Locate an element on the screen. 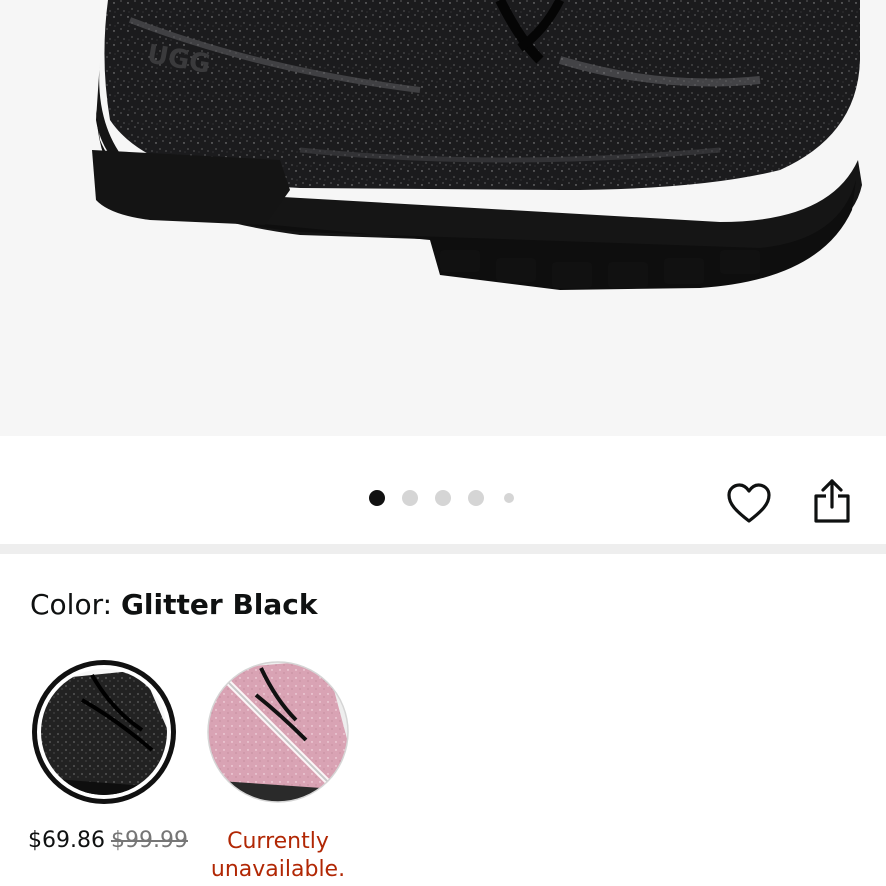  unavailable-line-1: Currently is located at coordinates (278, 841).